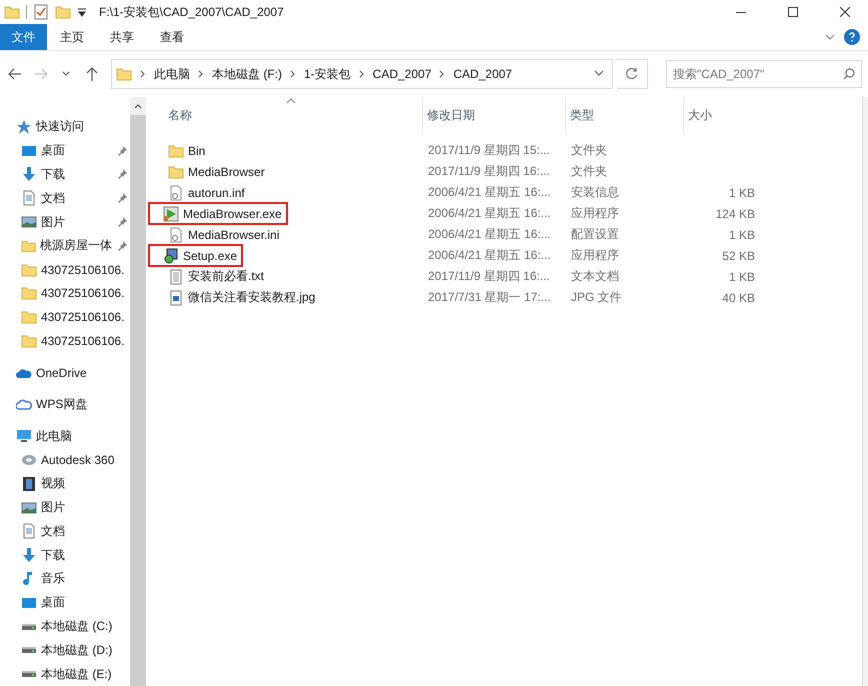 This screenshot has width=868, height=686. Describe the element at coordinates (735, 213) in the screenshot. I see `size-cell-text: 124 KB` at that location.